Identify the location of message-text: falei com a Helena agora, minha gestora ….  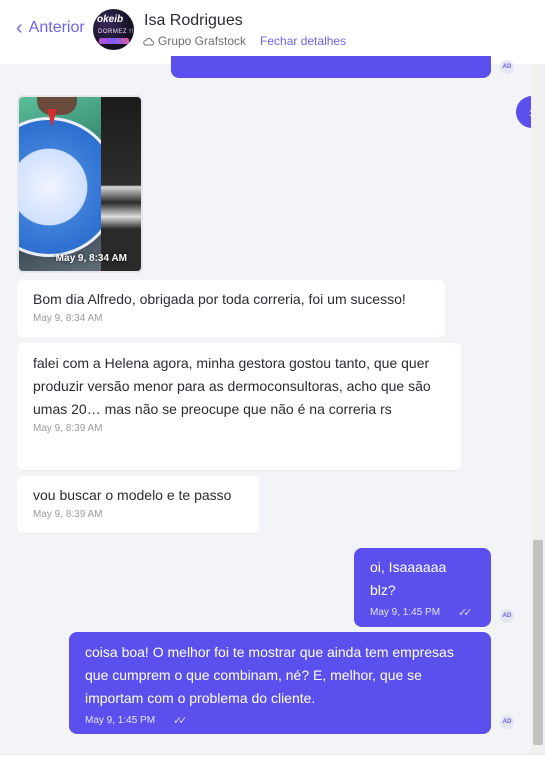
(232, 386).